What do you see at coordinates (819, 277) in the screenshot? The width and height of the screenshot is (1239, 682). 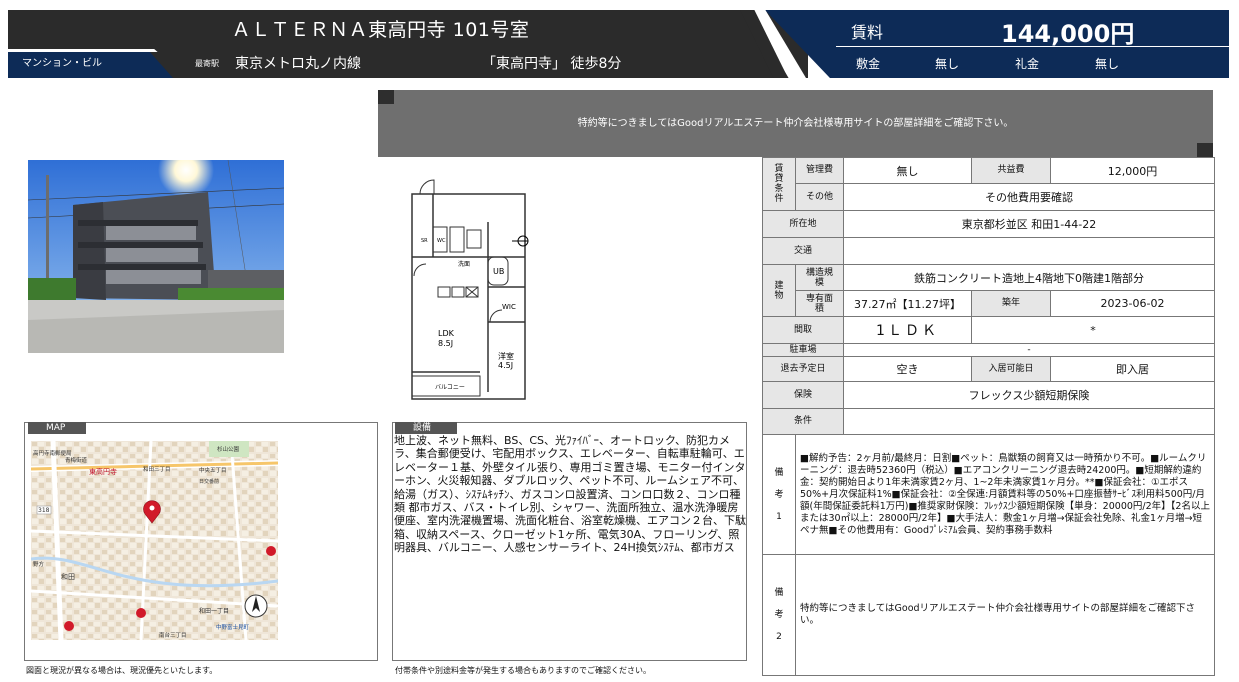 I see `structure-label: 構造規模` at bounding box center [819, 277].